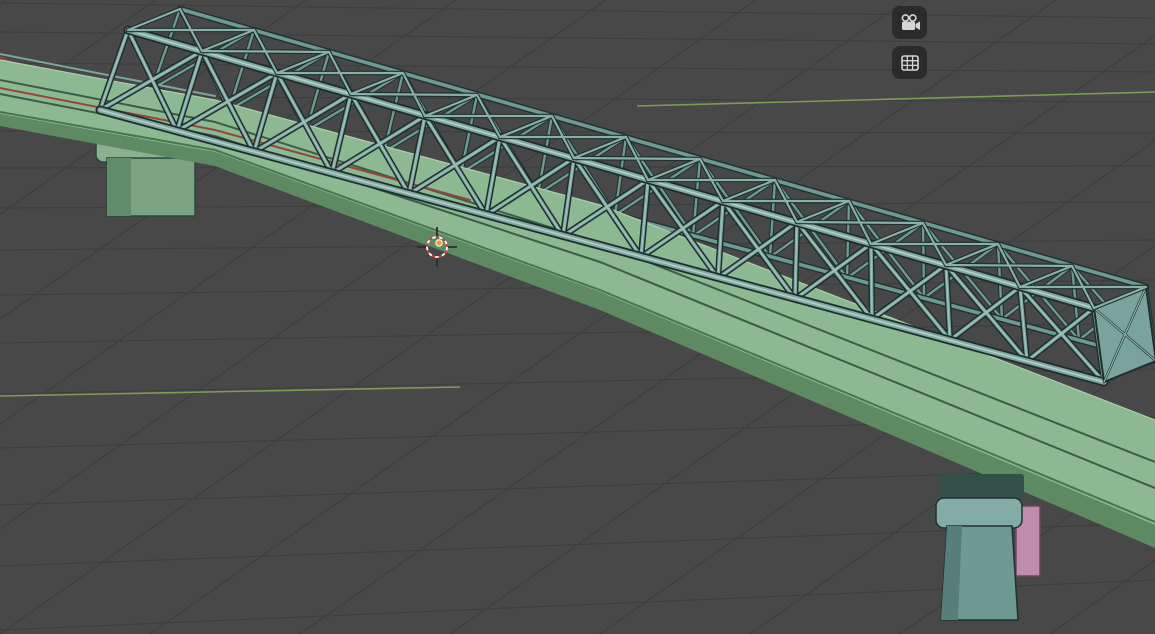  I want to click on movie-camera-icon, so click(910, 21).